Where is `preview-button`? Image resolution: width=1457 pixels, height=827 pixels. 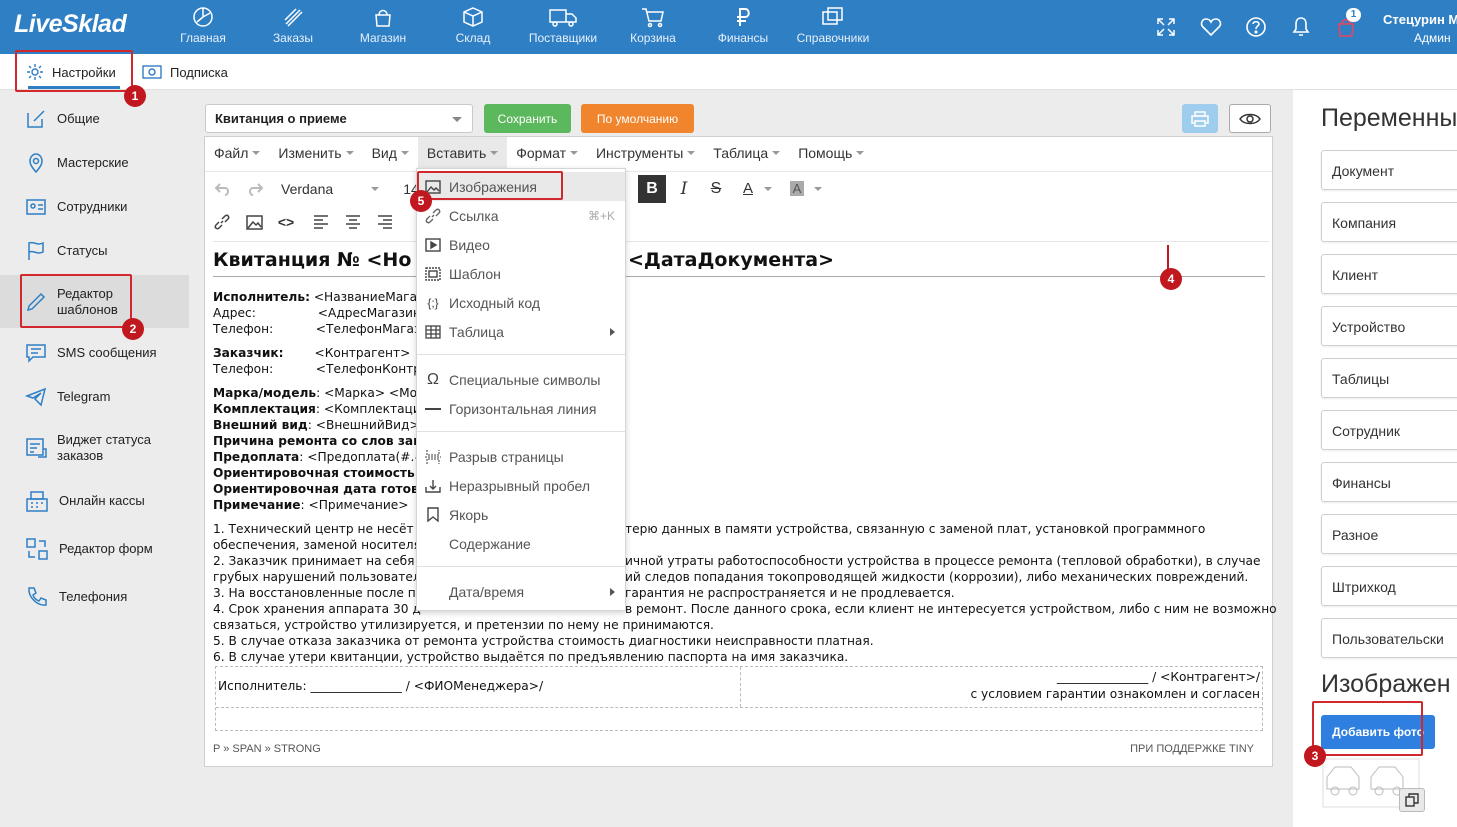
preview-button is located at coordinates (1250, 118).